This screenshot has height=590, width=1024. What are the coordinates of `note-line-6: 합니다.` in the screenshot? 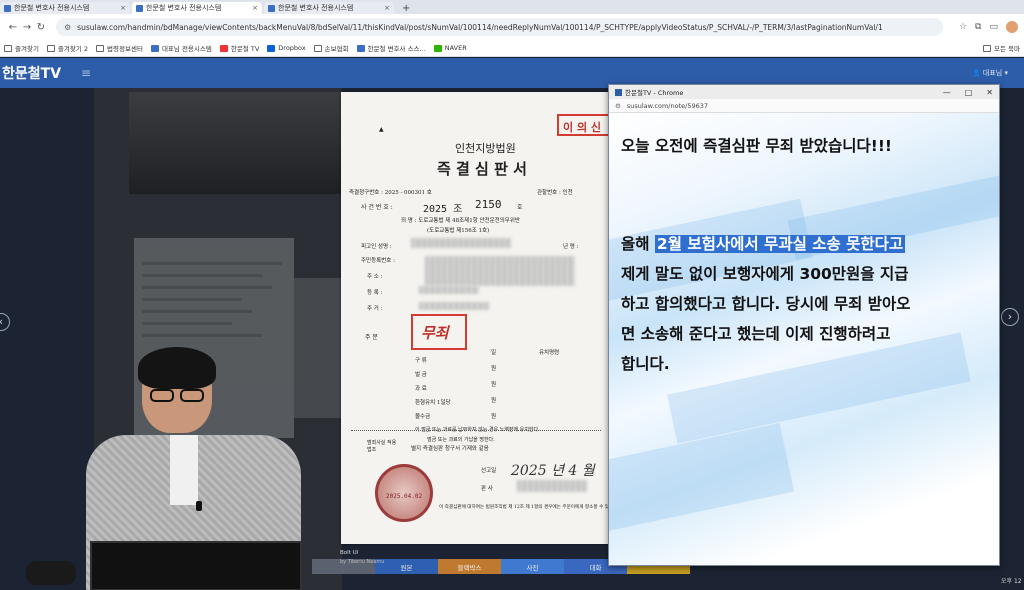 It's located at (645, 364).